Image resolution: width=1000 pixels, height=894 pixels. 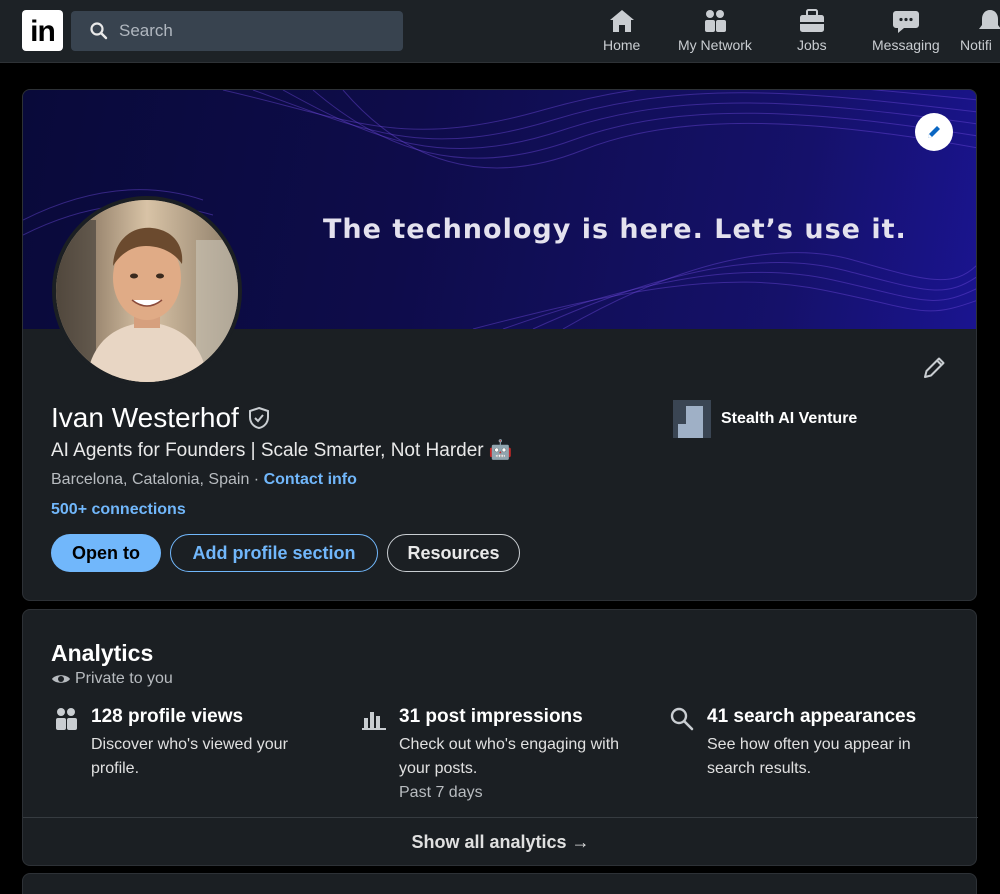 I want to click on current-company: Stealth AI Venture, so click(x=765, y=419).